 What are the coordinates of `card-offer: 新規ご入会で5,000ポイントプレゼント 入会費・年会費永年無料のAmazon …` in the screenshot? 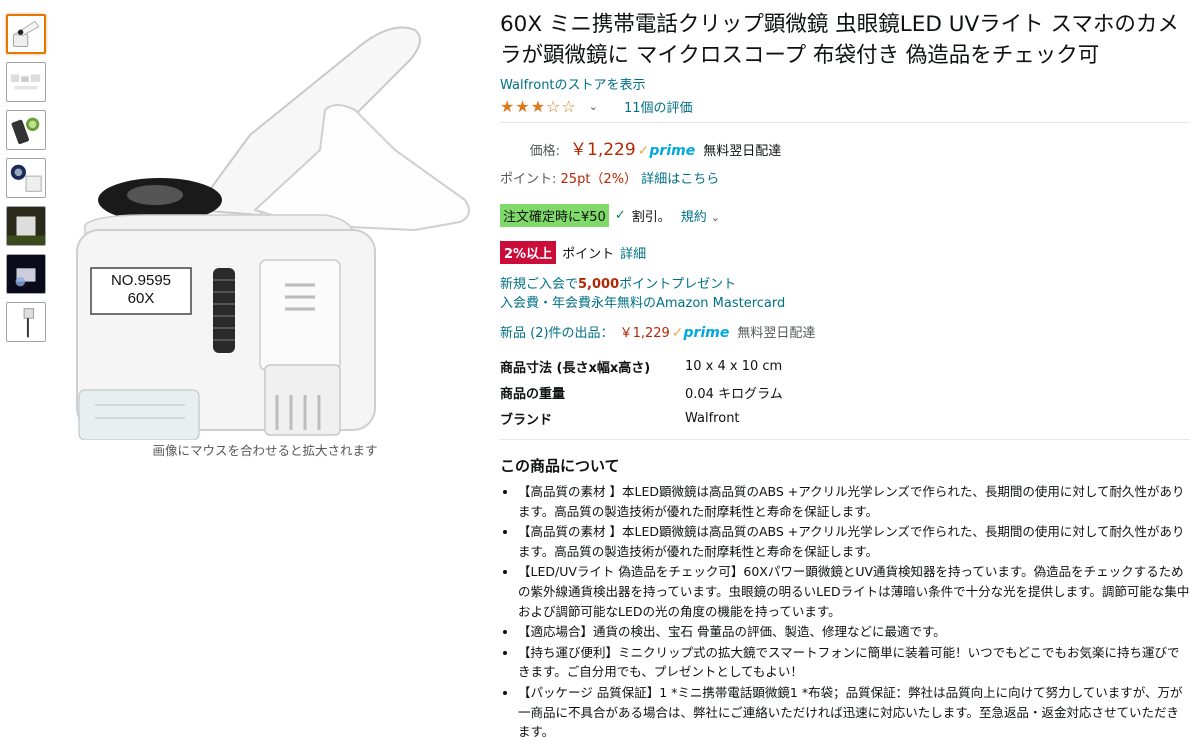 It's located at (845, 294).